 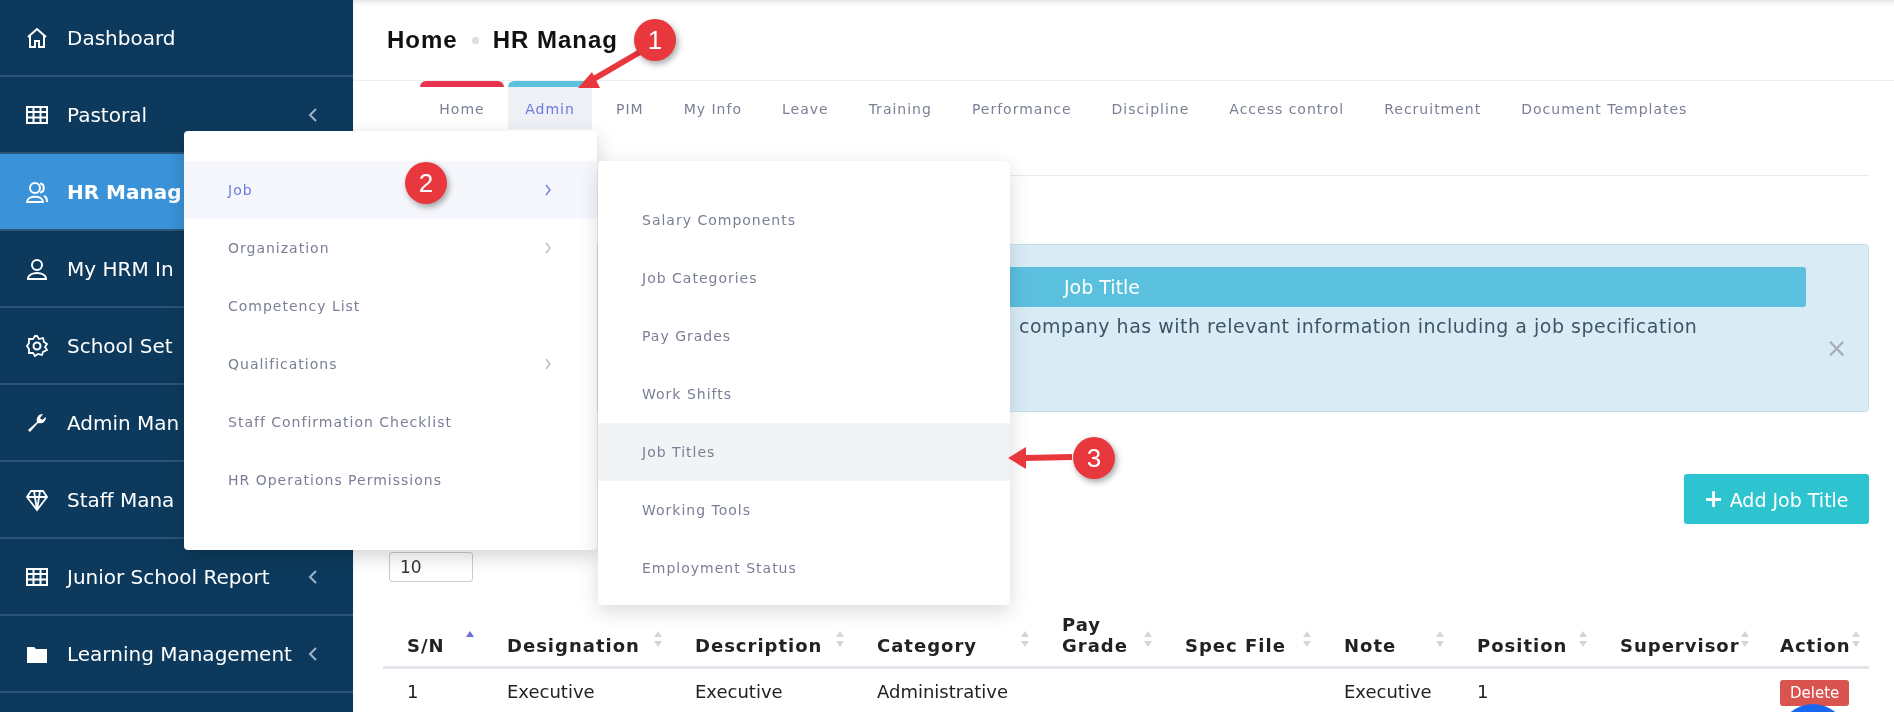 I want to click on sidebar-item: Dashboard, so click(x=176, y=38).